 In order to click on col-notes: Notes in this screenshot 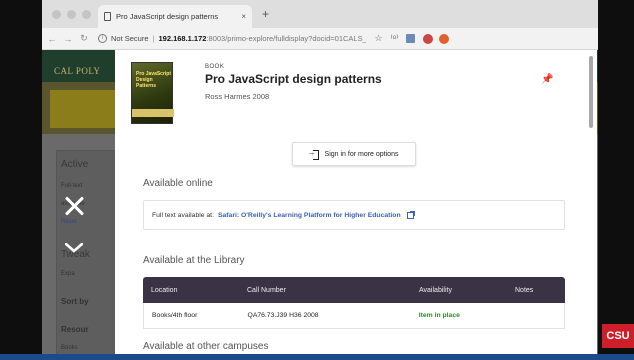, I will do `click(524, 290)`.